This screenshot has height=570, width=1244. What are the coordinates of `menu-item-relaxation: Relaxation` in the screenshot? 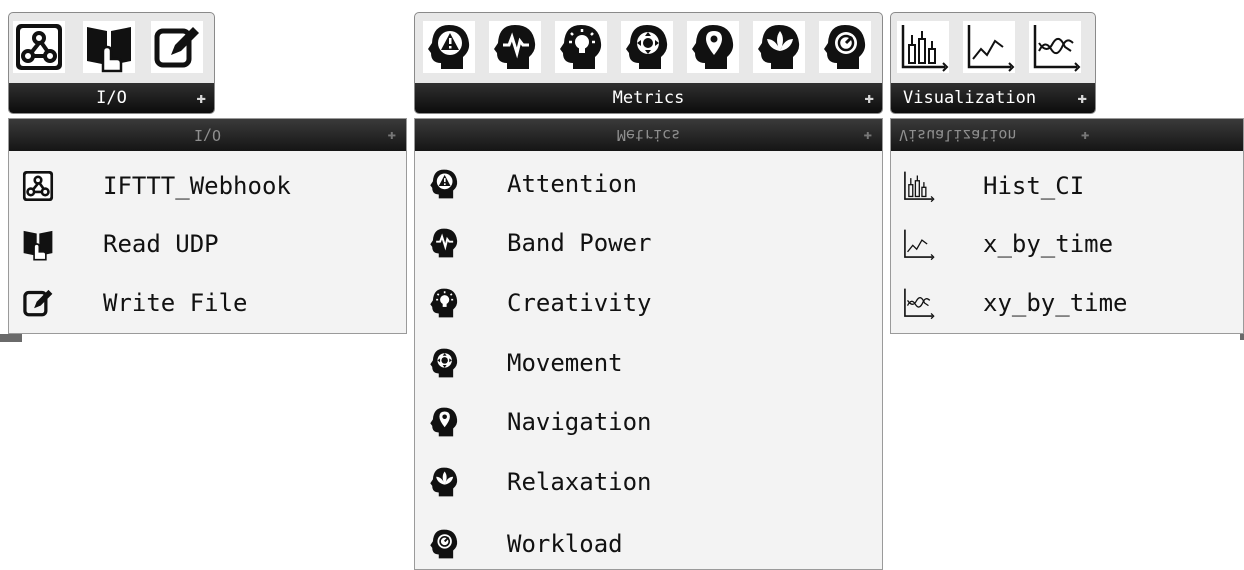 It's located at (648, 482).